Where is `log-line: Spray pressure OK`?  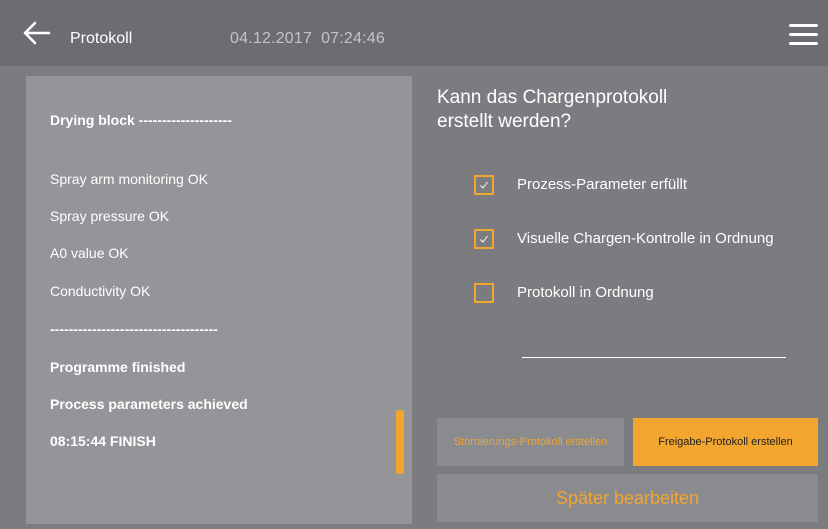 log-line: Spray pressure OK is located at coordinates (110, 216).